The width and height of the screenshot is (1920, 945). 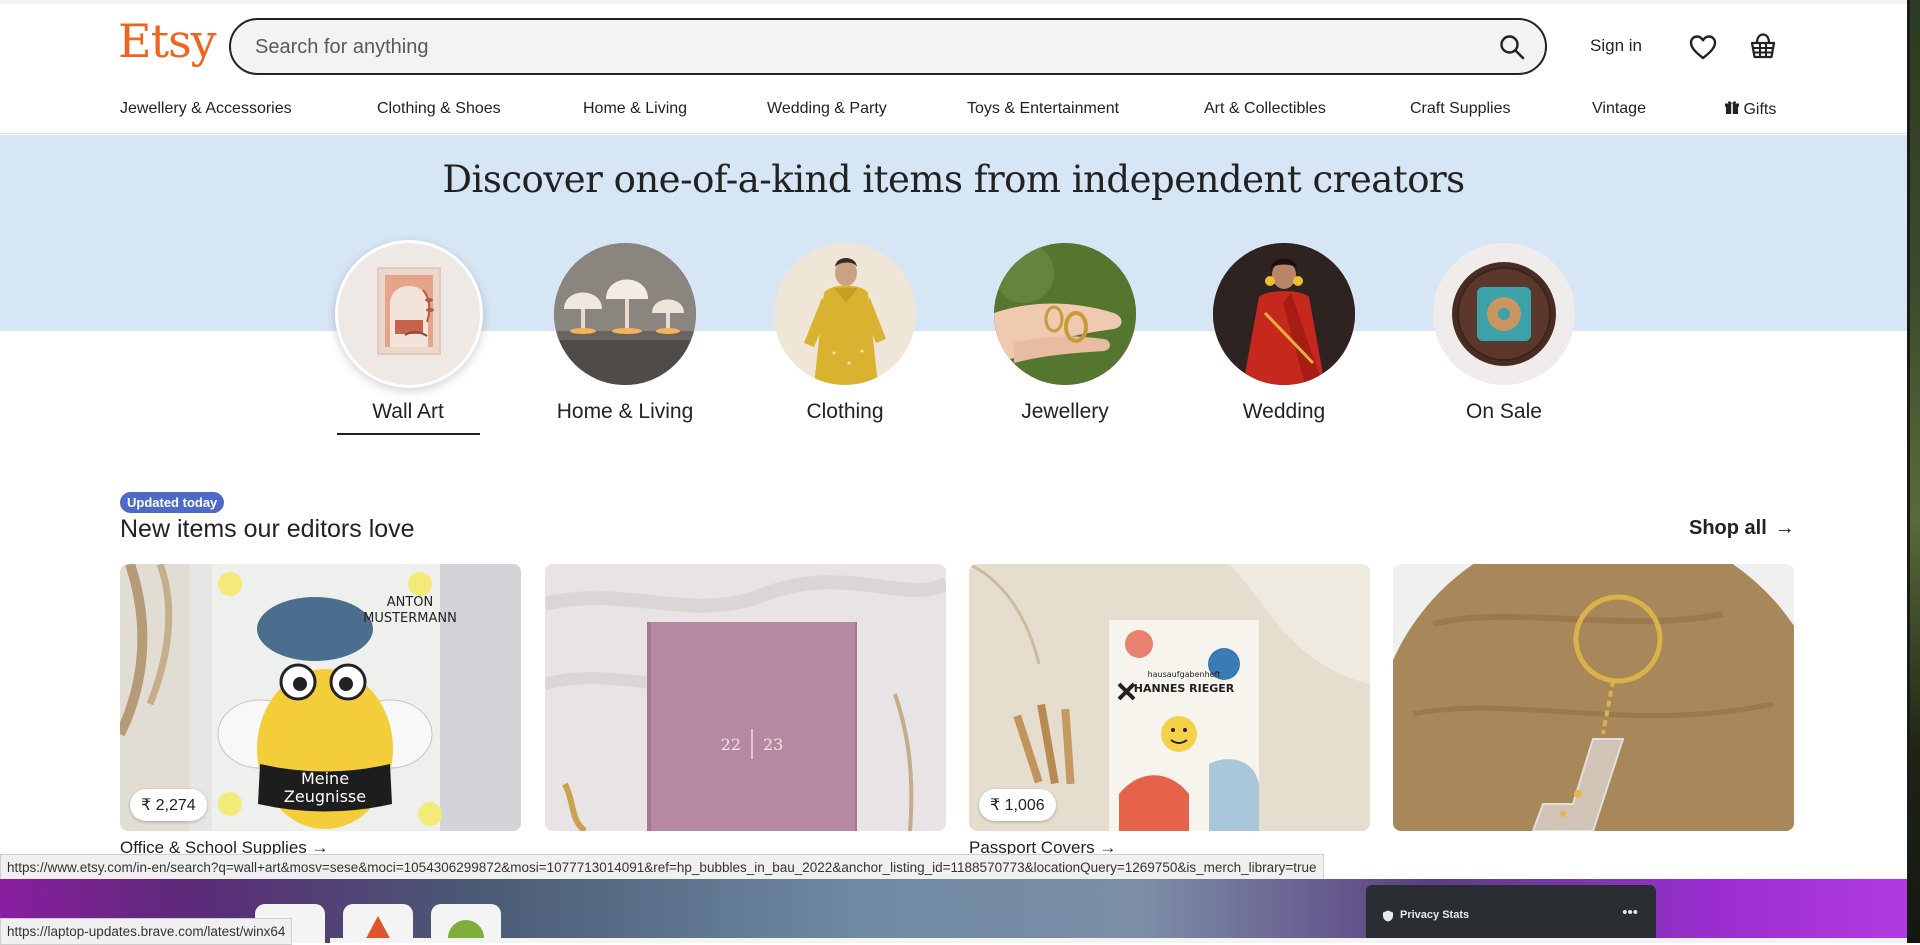 What do you see at coordinates (410, 602) in the screenshot?
I see `card1-text-line1: ANTON` at bounding box center [410, 602].